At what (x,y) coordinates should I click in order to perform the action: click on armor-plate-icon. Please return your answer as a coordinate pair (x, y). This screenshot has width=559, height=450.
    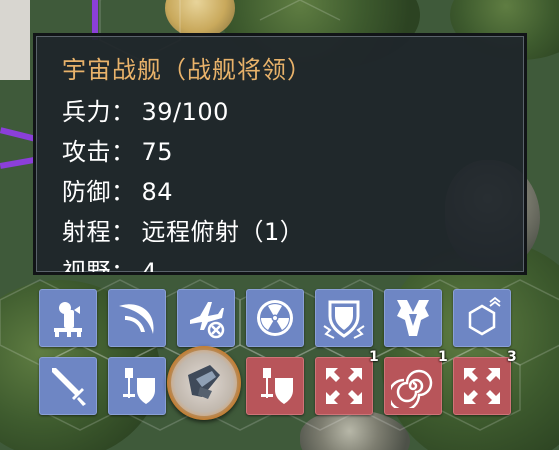
    Looking at the image, I should click on (413, 318).